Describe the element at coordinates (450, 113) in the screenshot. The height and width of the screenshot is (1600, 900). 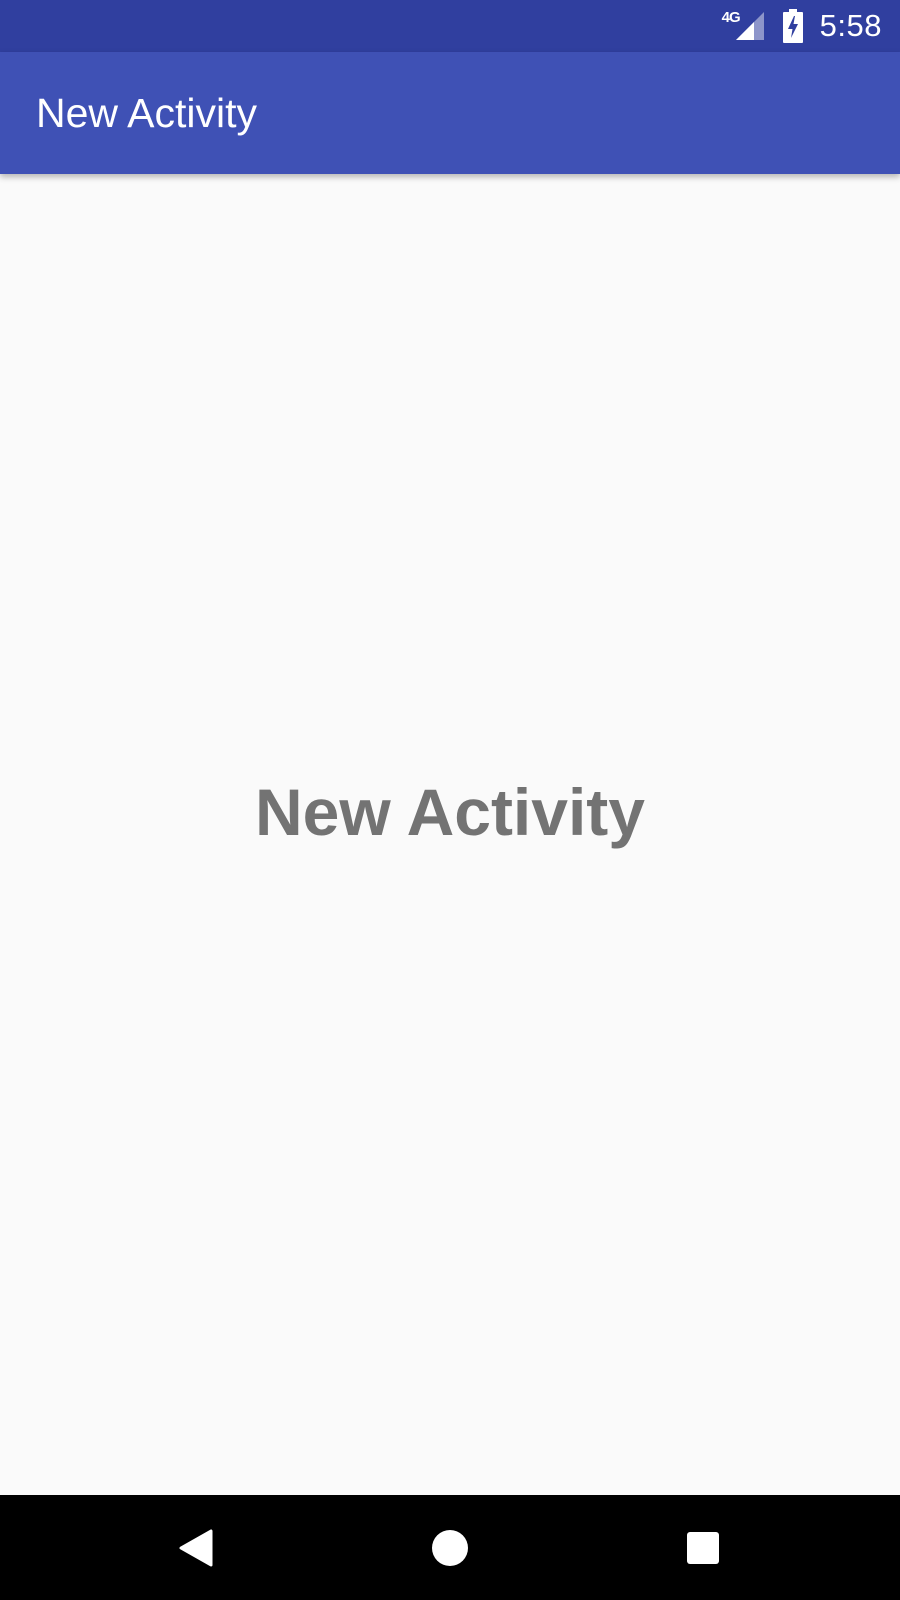
I see `app-bar: New Activity` at that location.